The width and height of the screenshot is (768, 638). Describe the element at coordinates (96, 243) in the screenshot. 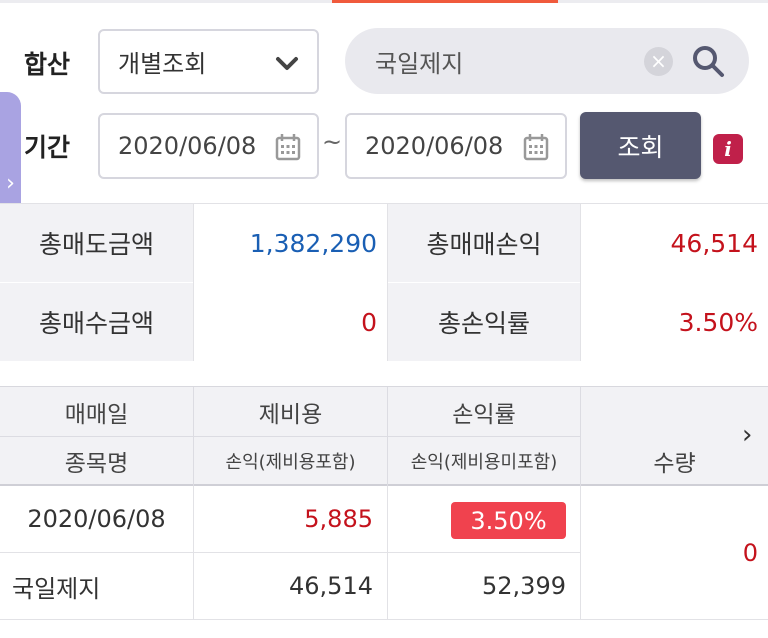

I see `total-sell-label: 총매도금액` at that location.